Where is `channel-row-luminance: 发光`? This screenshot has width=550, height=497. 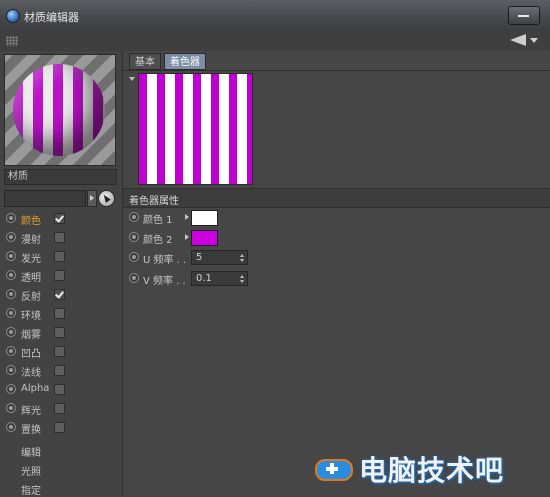 channel-row-luminance: 发光 is located at coordinates (61, 257).